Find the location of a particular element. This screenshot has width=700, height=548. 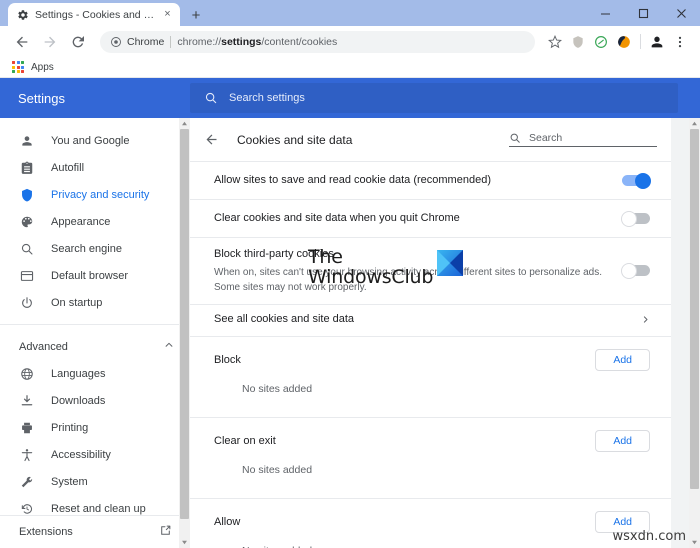

see-all-cookies-row: See all cookies and site data is located at coordinates (430, 319).